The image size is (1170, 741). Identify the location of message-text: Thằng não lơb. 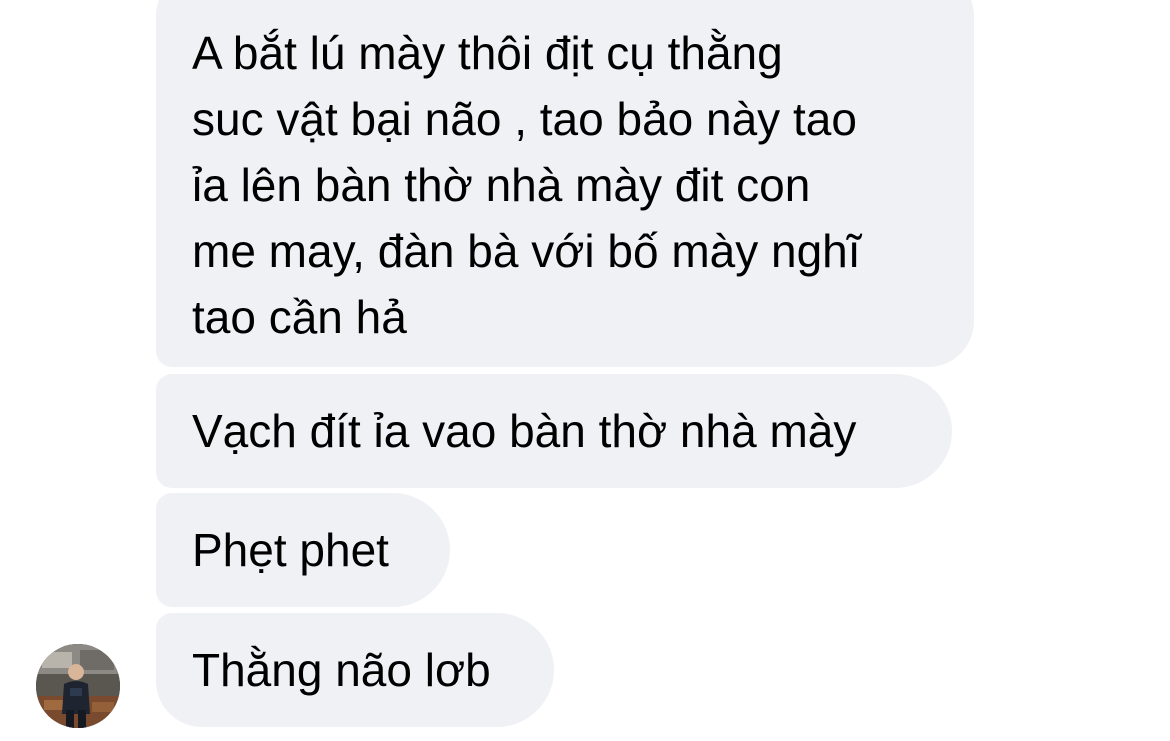
(341, 670).